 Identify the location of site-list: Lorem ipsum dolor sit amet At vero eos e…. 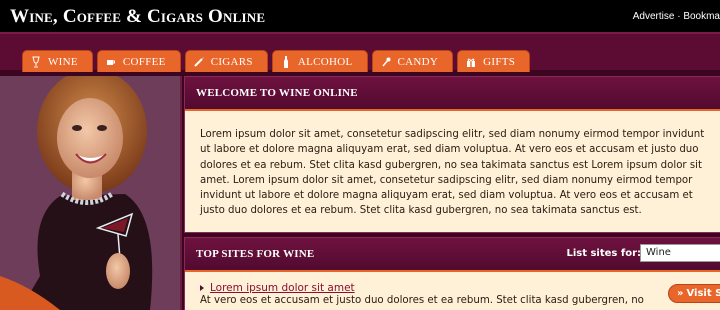
(452, 289).